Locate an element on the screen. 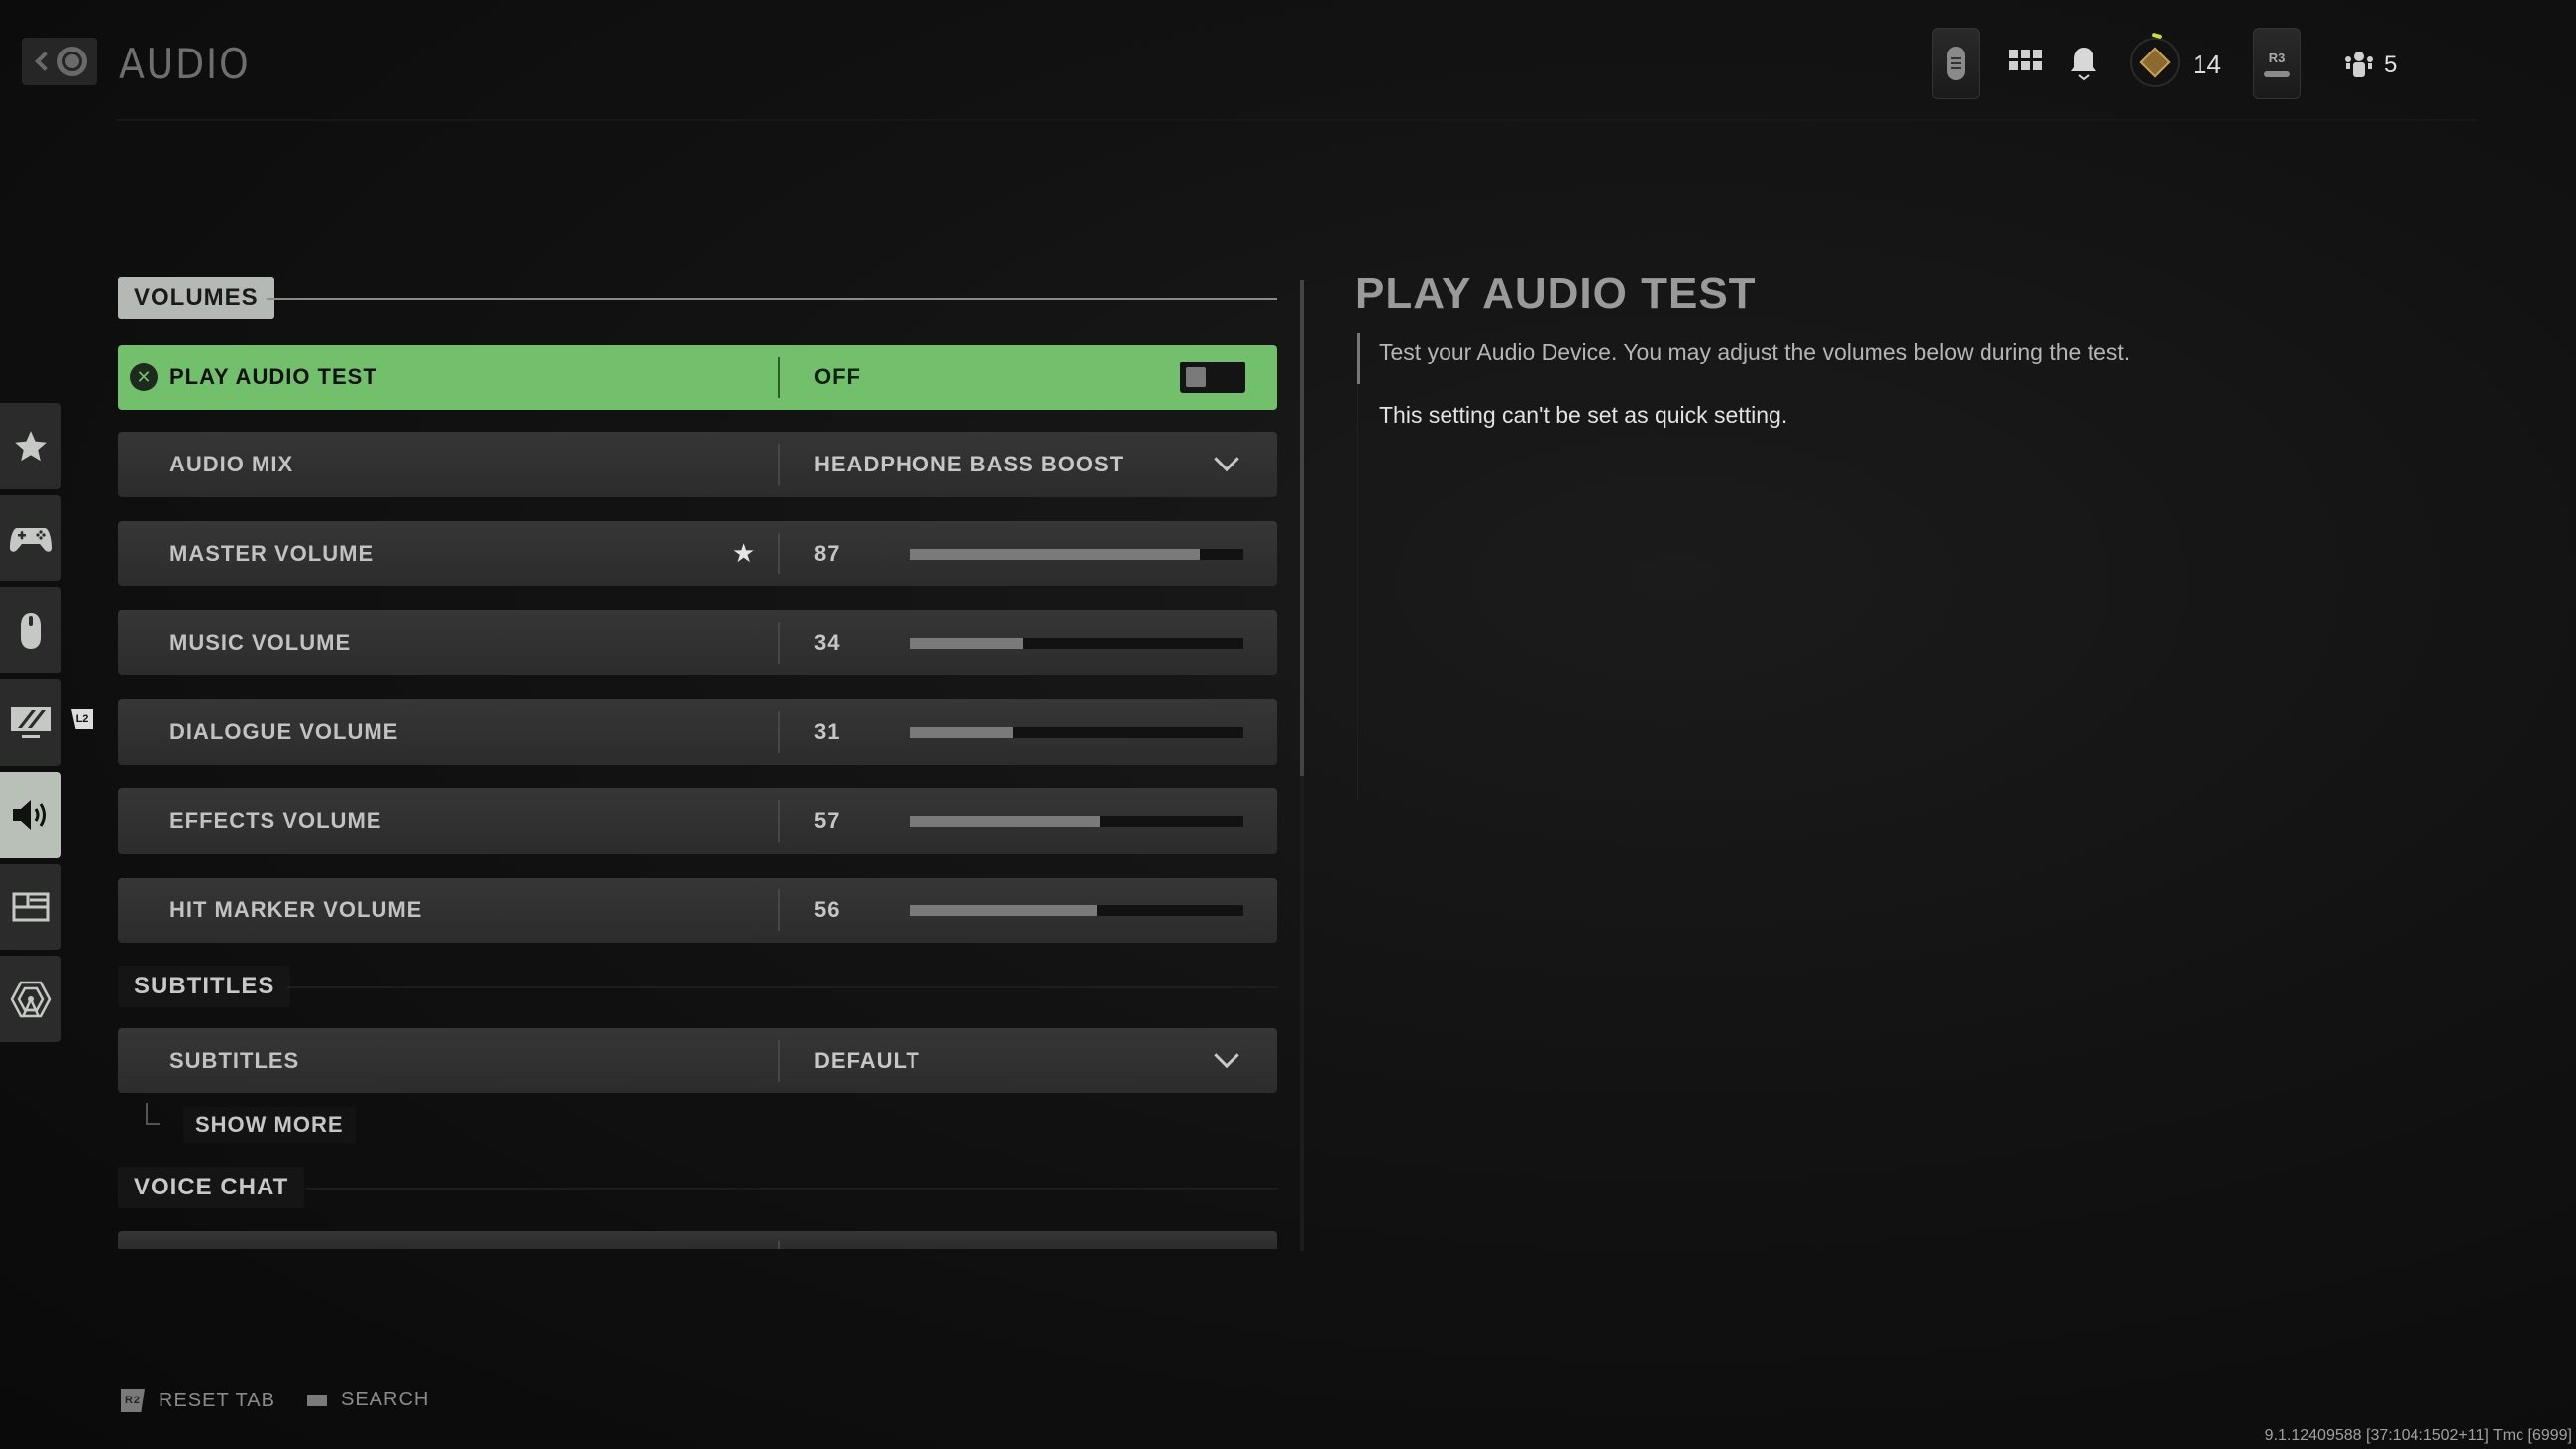 The image size is (2576, 1449). top-bar: 14 R3 5 is located at coordinates (2190, 64).